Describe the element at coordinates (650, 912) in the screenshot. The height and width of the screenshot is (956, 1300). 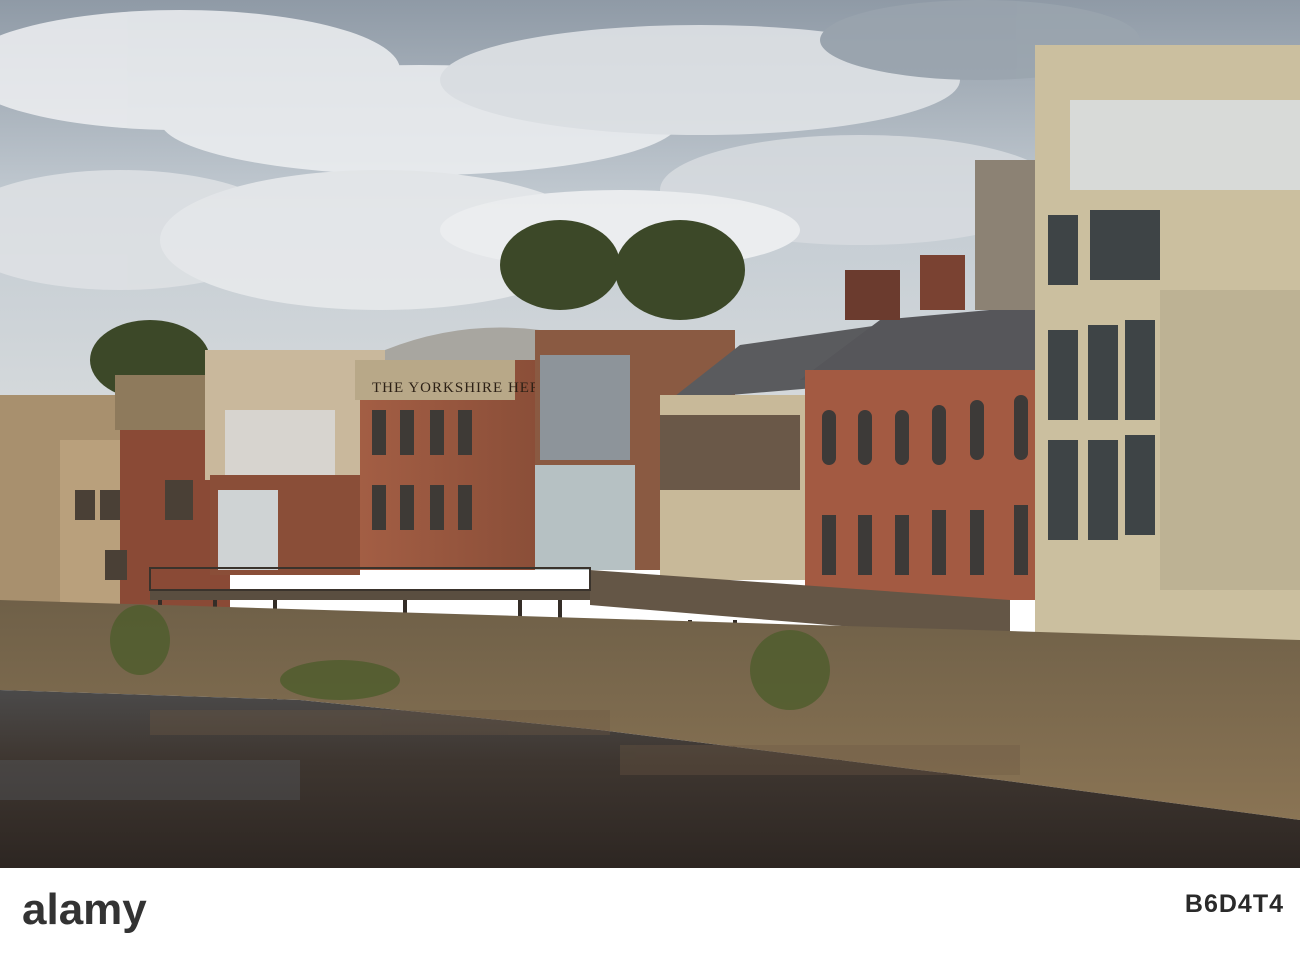
I see `watermark-bar: alamy B6D4T4` at that location.